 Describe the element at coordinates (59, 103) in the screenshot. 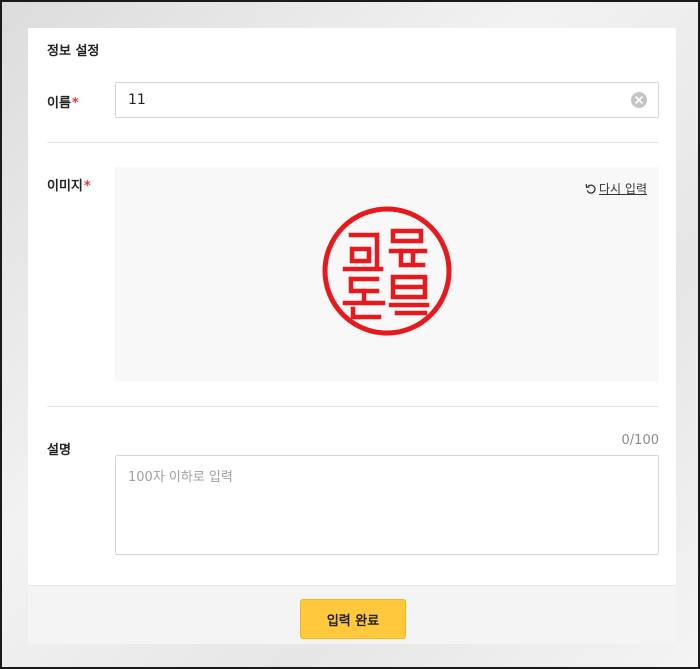

I see `name-label-text: 이름` at that location.